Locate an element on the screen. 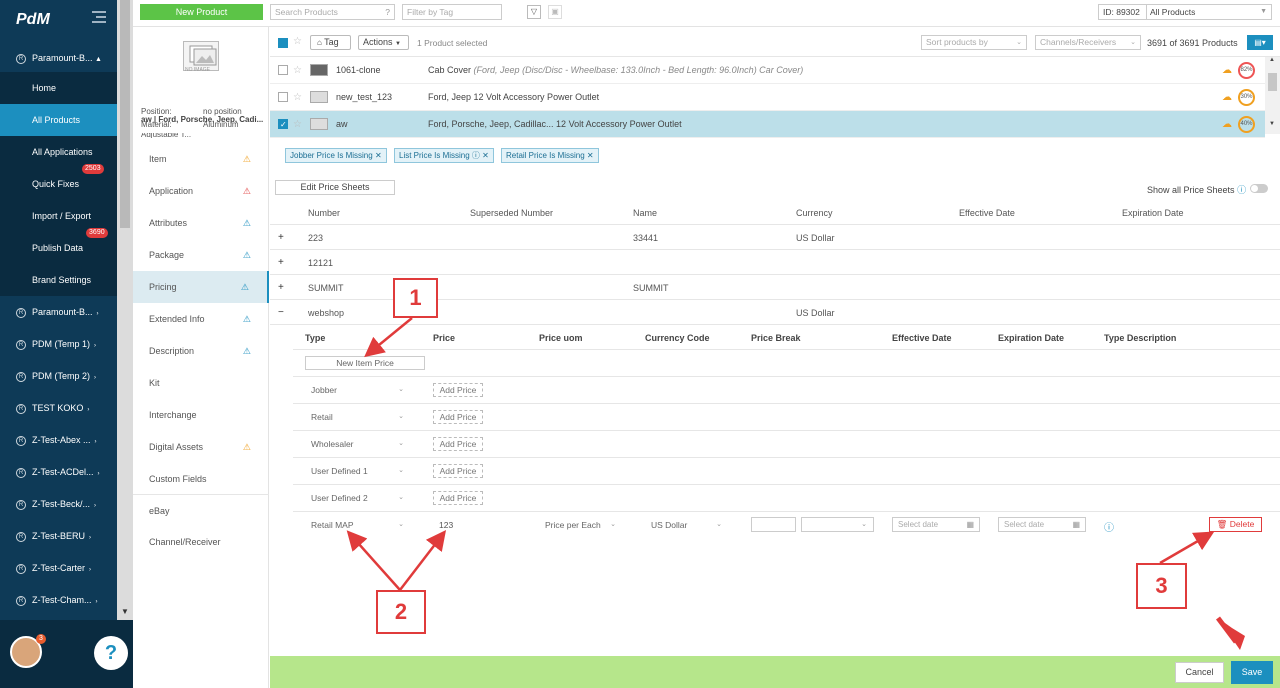 The width and height of the screenshot is (1280, 688). cancel-button: Cancel is located at coordinates (1199, 672).